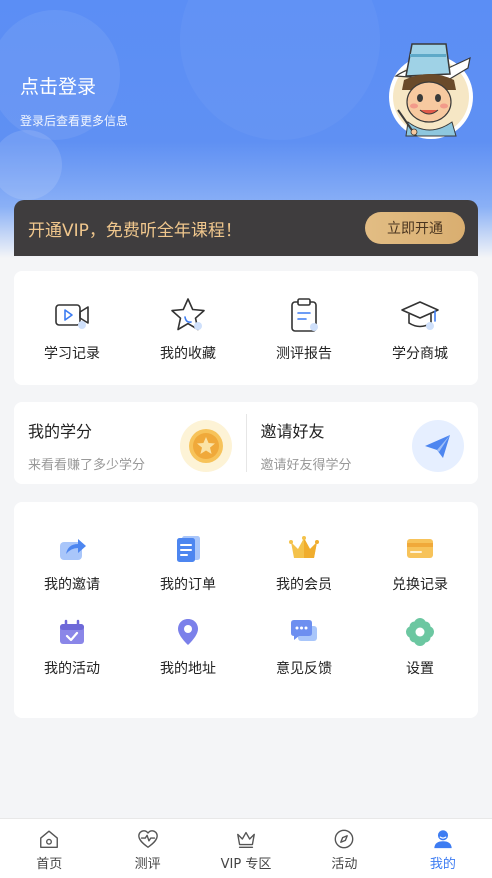 The height and width of the screenshot is (878, 492). Describe the element at coordinates (49, 864) in the screenshot. I see `tab-label: 首页` at that location.